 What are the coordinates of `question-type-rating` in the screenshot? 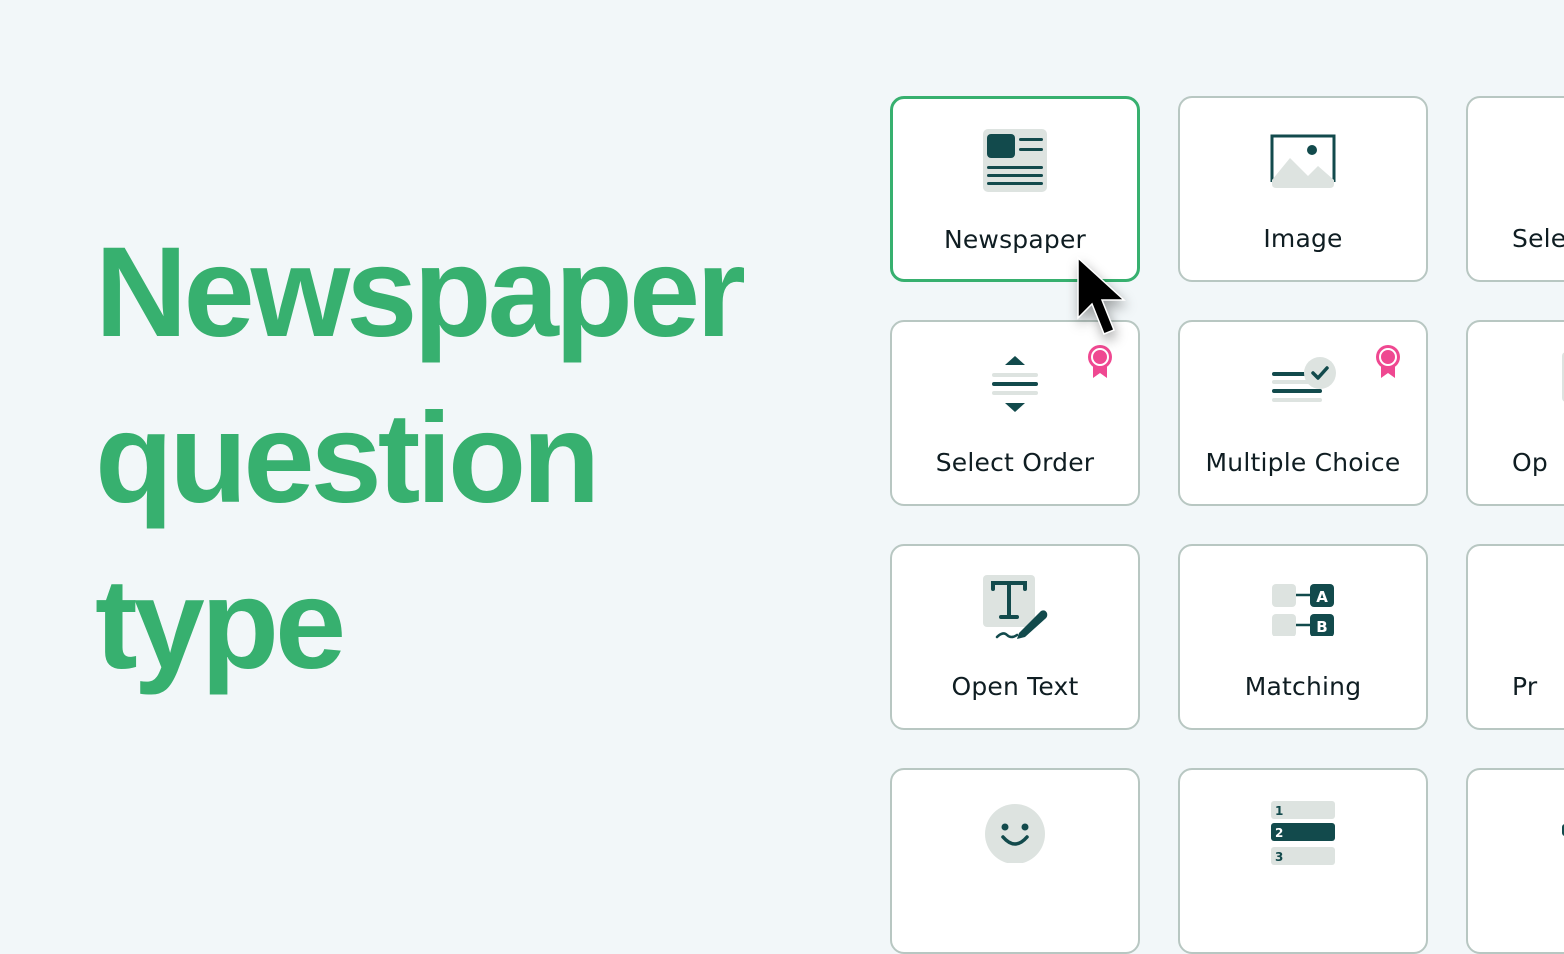 It's located at (1015, 861).